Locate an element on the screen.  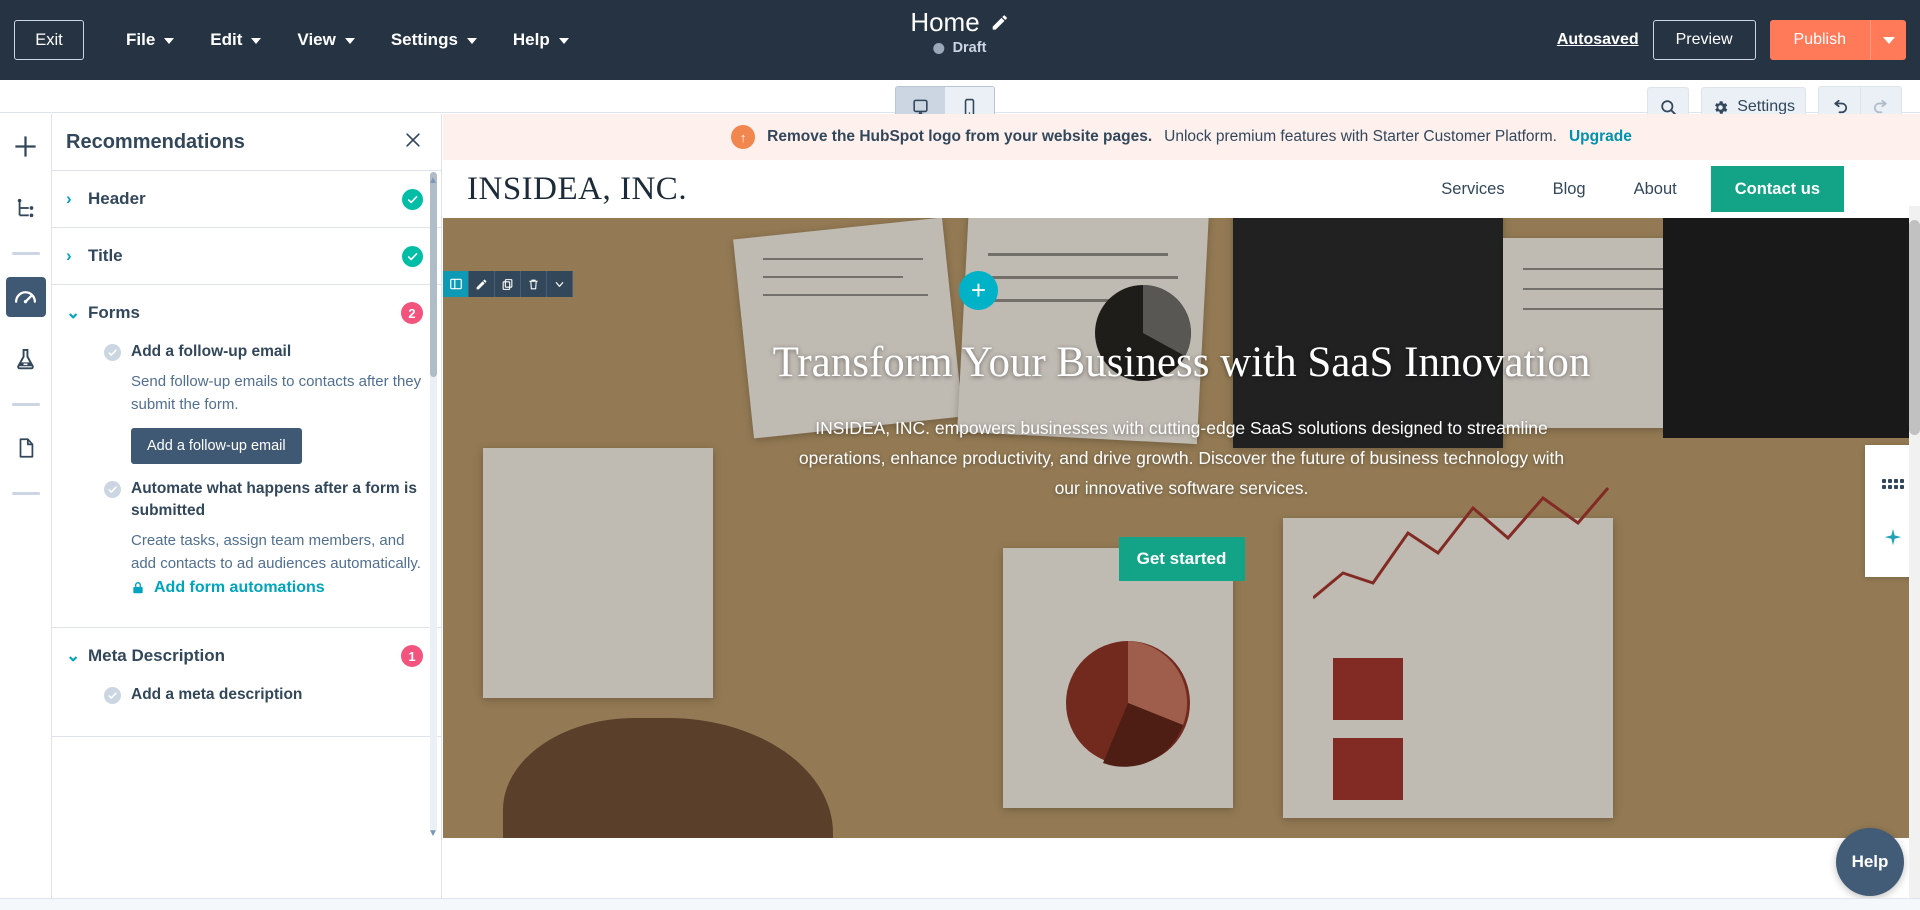
menu-help: Help is located at coordinates (541, 40).